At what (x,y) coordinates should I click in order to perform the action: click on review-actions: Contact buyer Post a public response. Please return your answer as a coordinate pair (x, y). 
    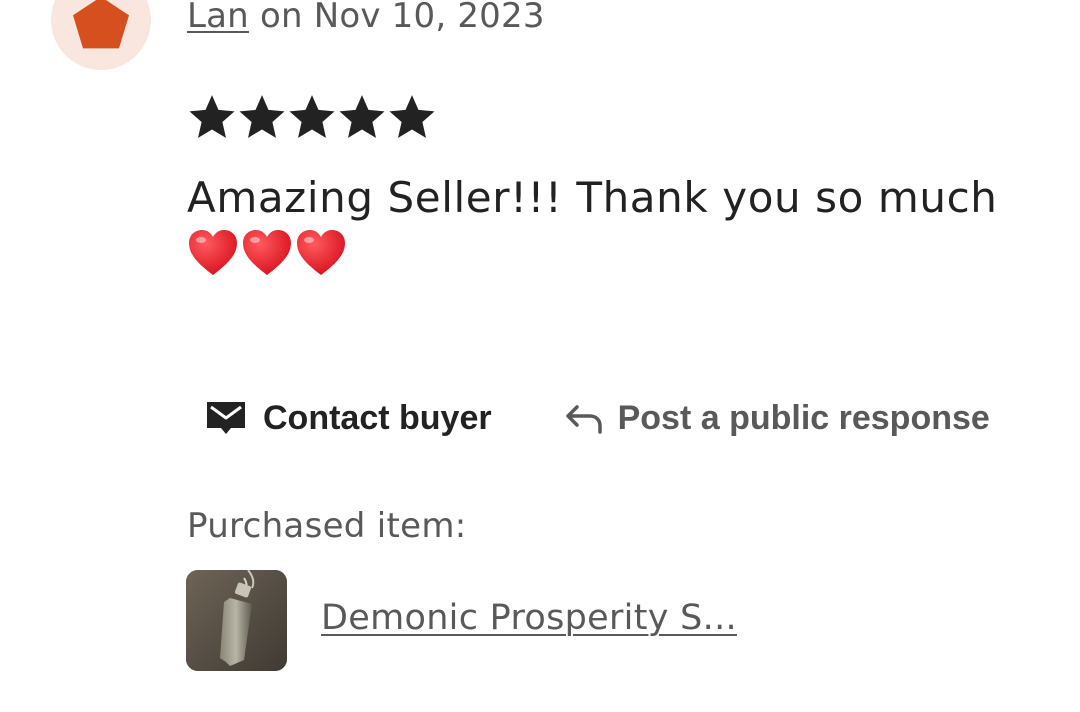
    Looking at the image, I should click on (597, 418).